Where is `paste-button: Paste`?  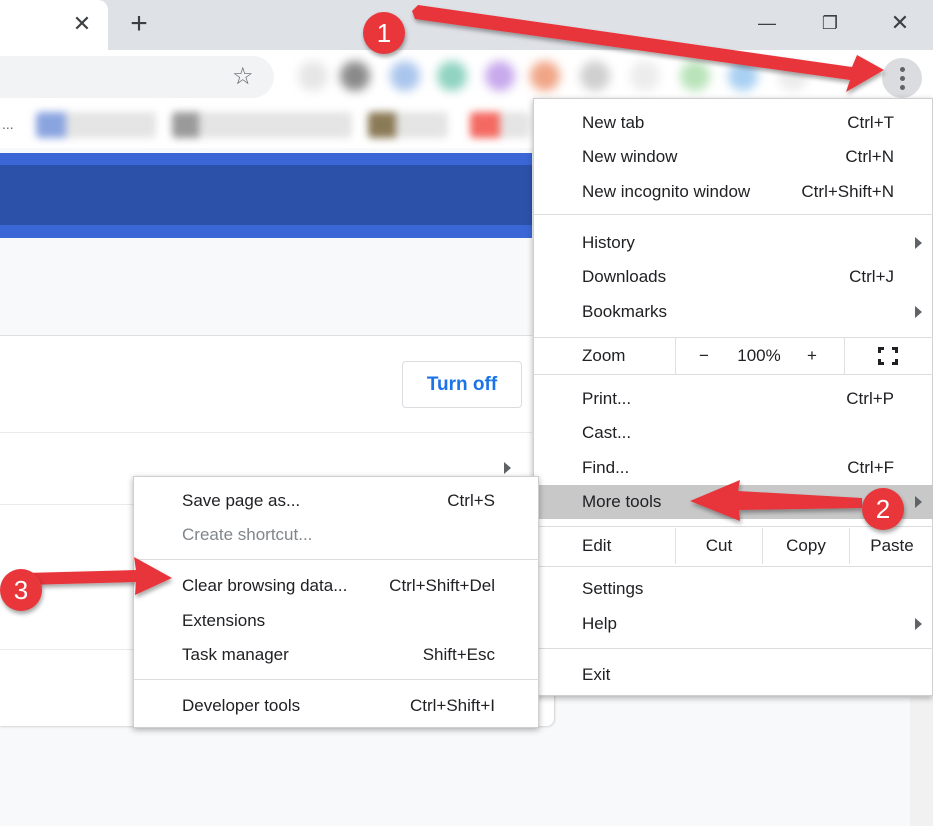 paste-button: Paste is located at coordinates (891, 546).